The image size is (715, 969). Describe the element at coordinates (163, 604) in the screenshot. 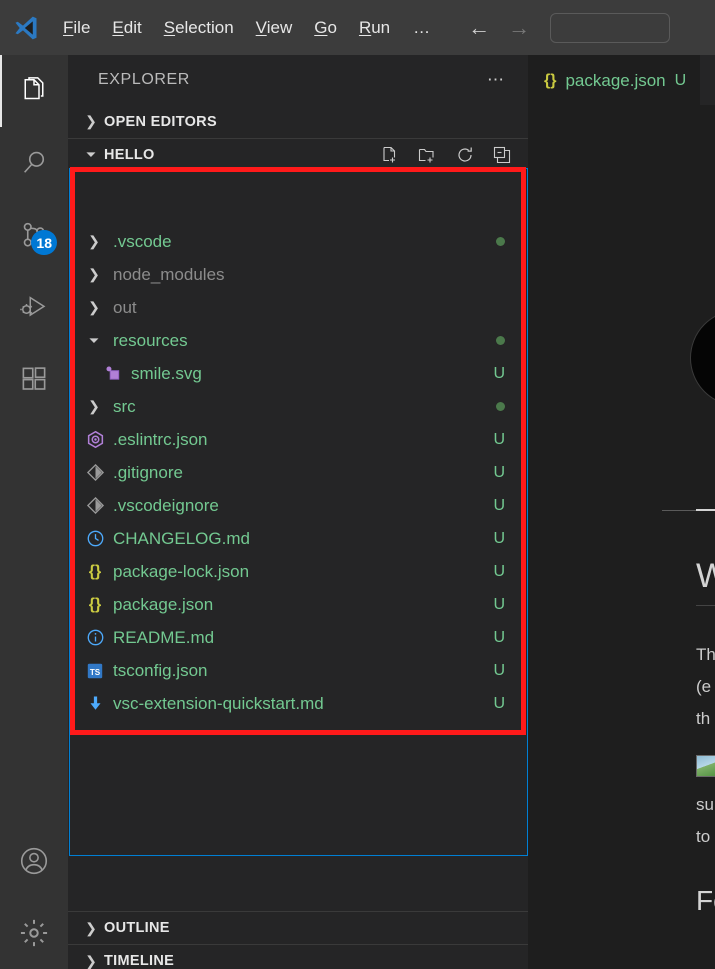

I see `tree-row-label: package.json` at that location.